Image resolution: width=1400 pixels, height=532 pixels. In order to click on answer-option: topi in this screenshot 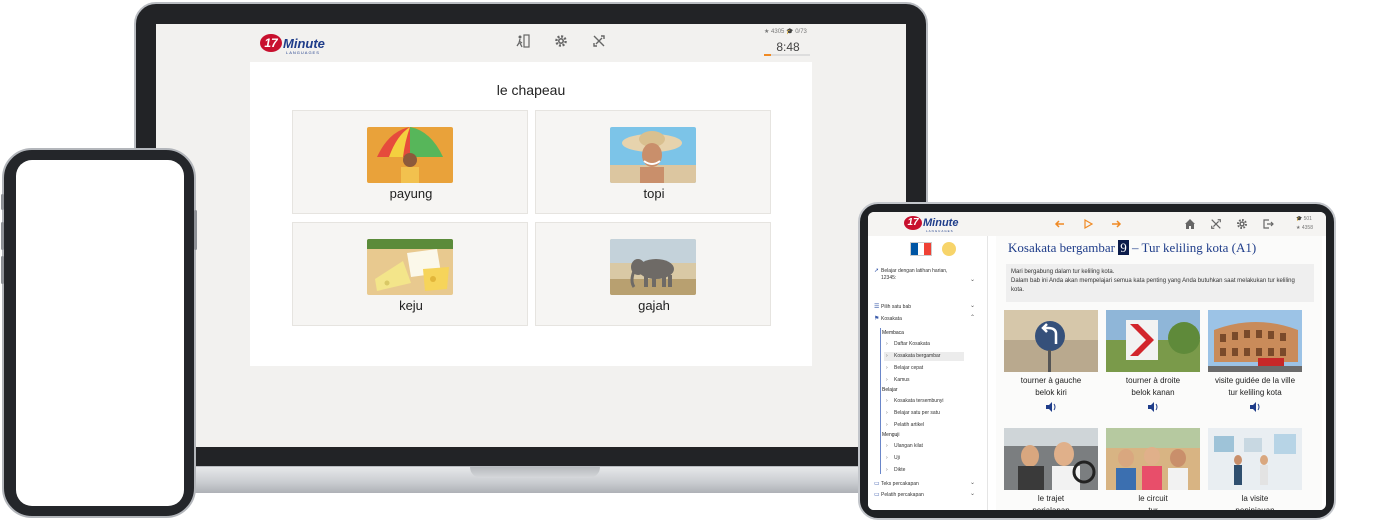, I will do `click(653, 162)`.